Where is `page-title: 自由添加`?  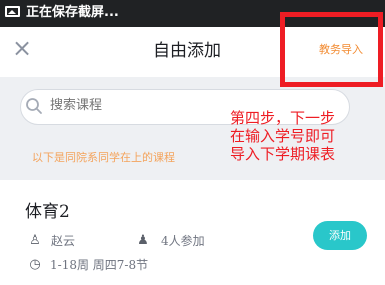 page-title: 自由添加 is located at coordinates (187, 51).